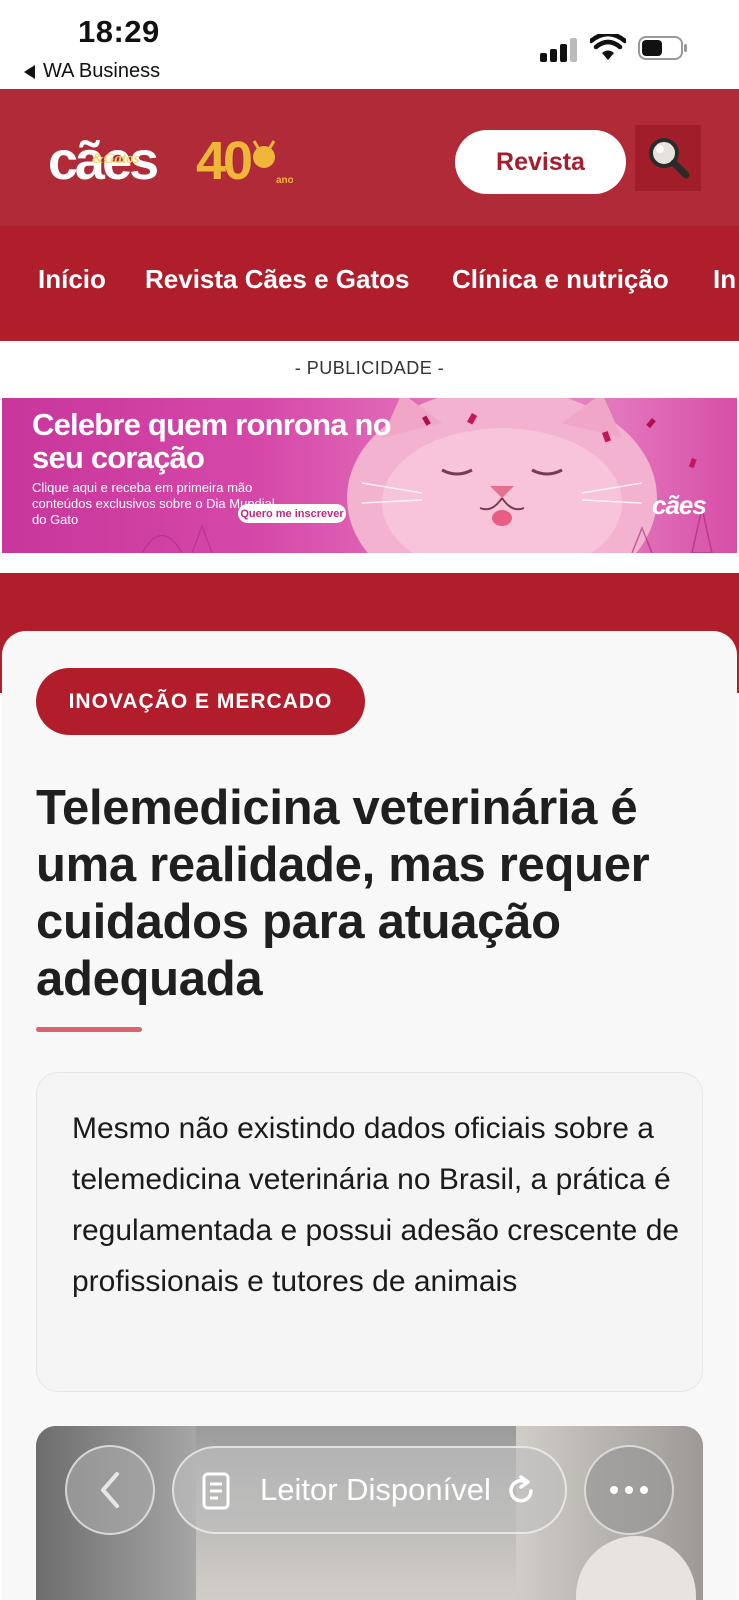 This screenshot has height=1600, width=739. What do you see at coordinates (29, 71) in the screenshot?
I see `back-triangle-icon` at bounding box center [29, 71].